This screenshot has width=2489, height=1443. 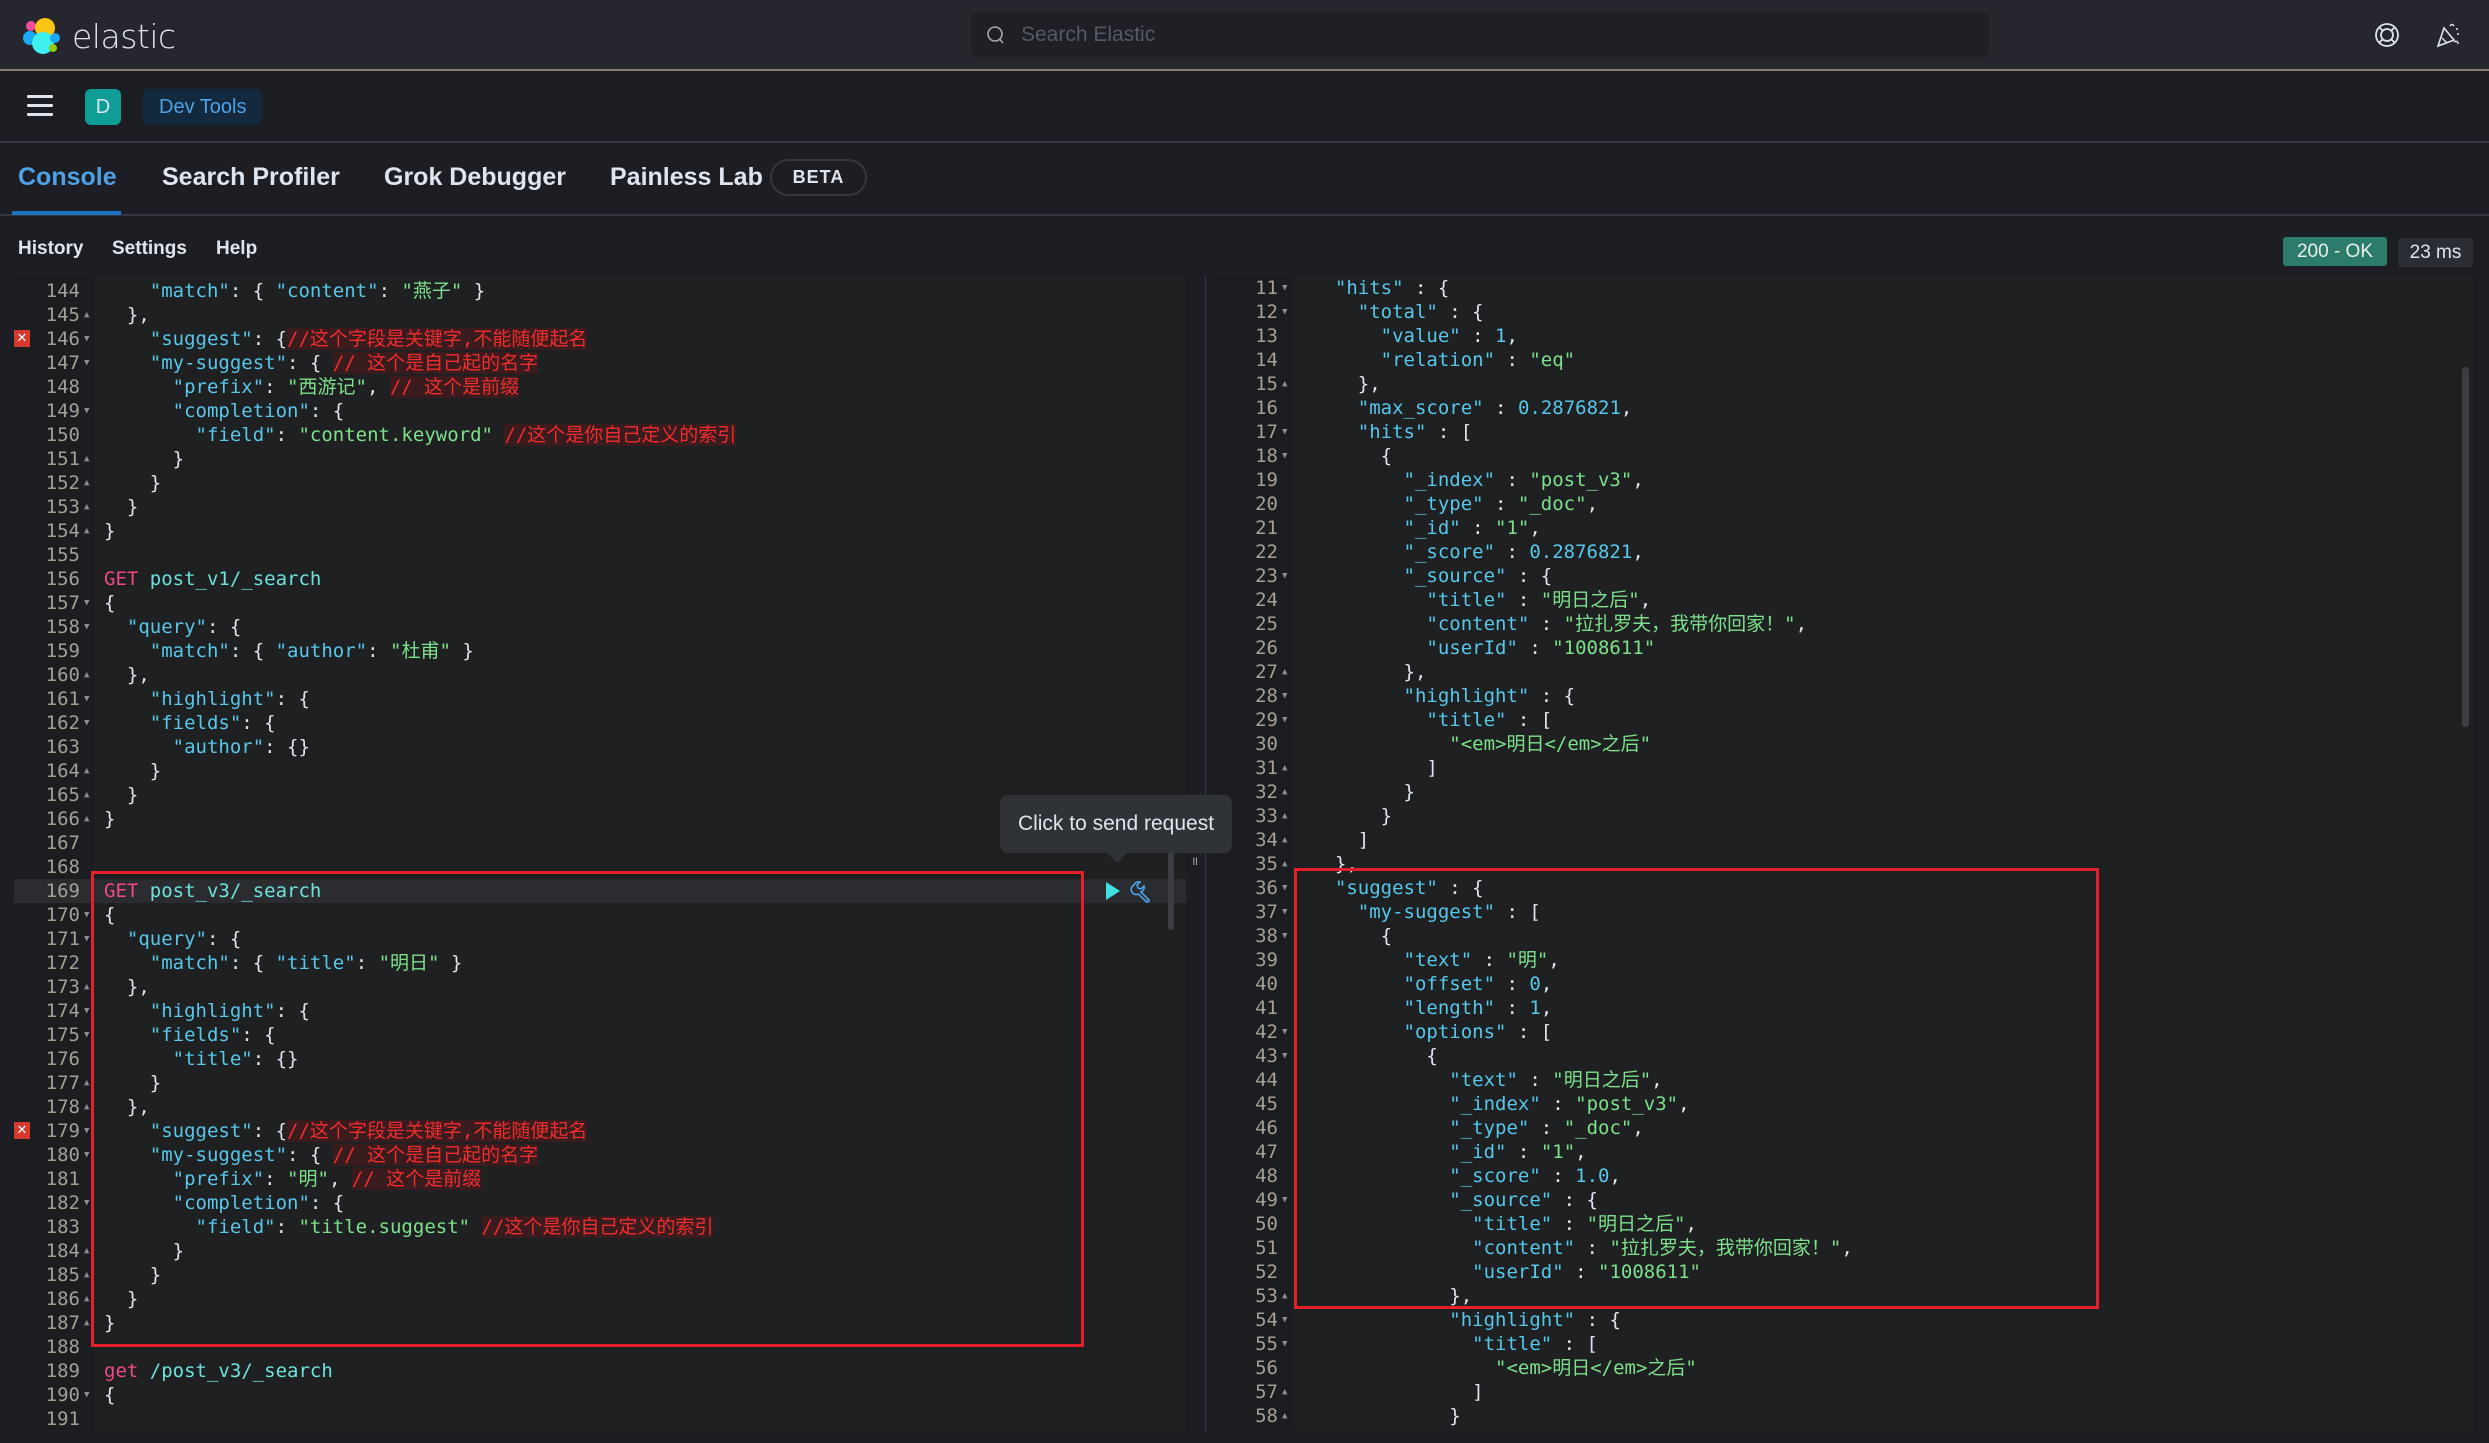 What do you see at coordinates (40, 106) in the screenshot?
I see `menu-toggle-button` at bounding box center [40, 106].